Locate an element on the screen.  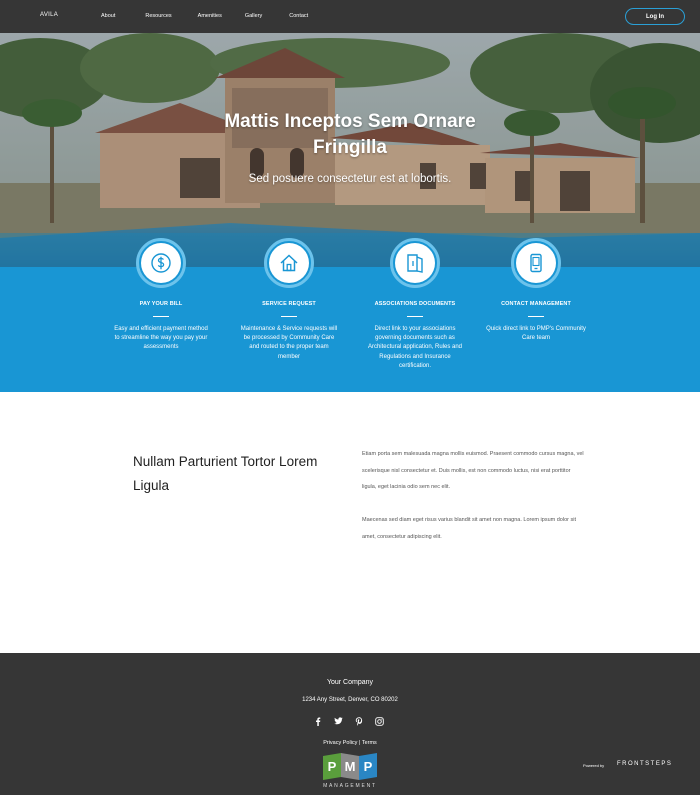
logo-letter-m: M is located at coordinates (350, 766).